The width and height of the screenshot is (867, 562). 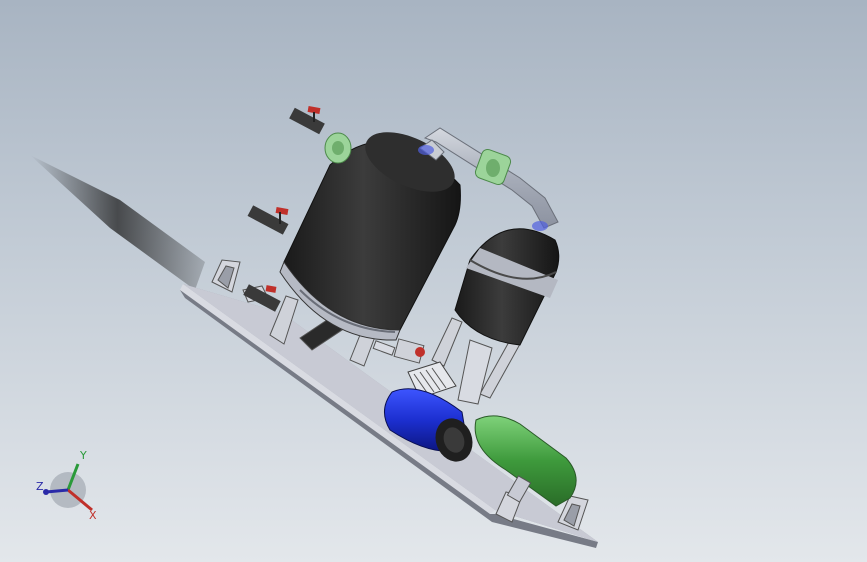 I want to click on z-axis-label: Z, so click(x=40, y=486).